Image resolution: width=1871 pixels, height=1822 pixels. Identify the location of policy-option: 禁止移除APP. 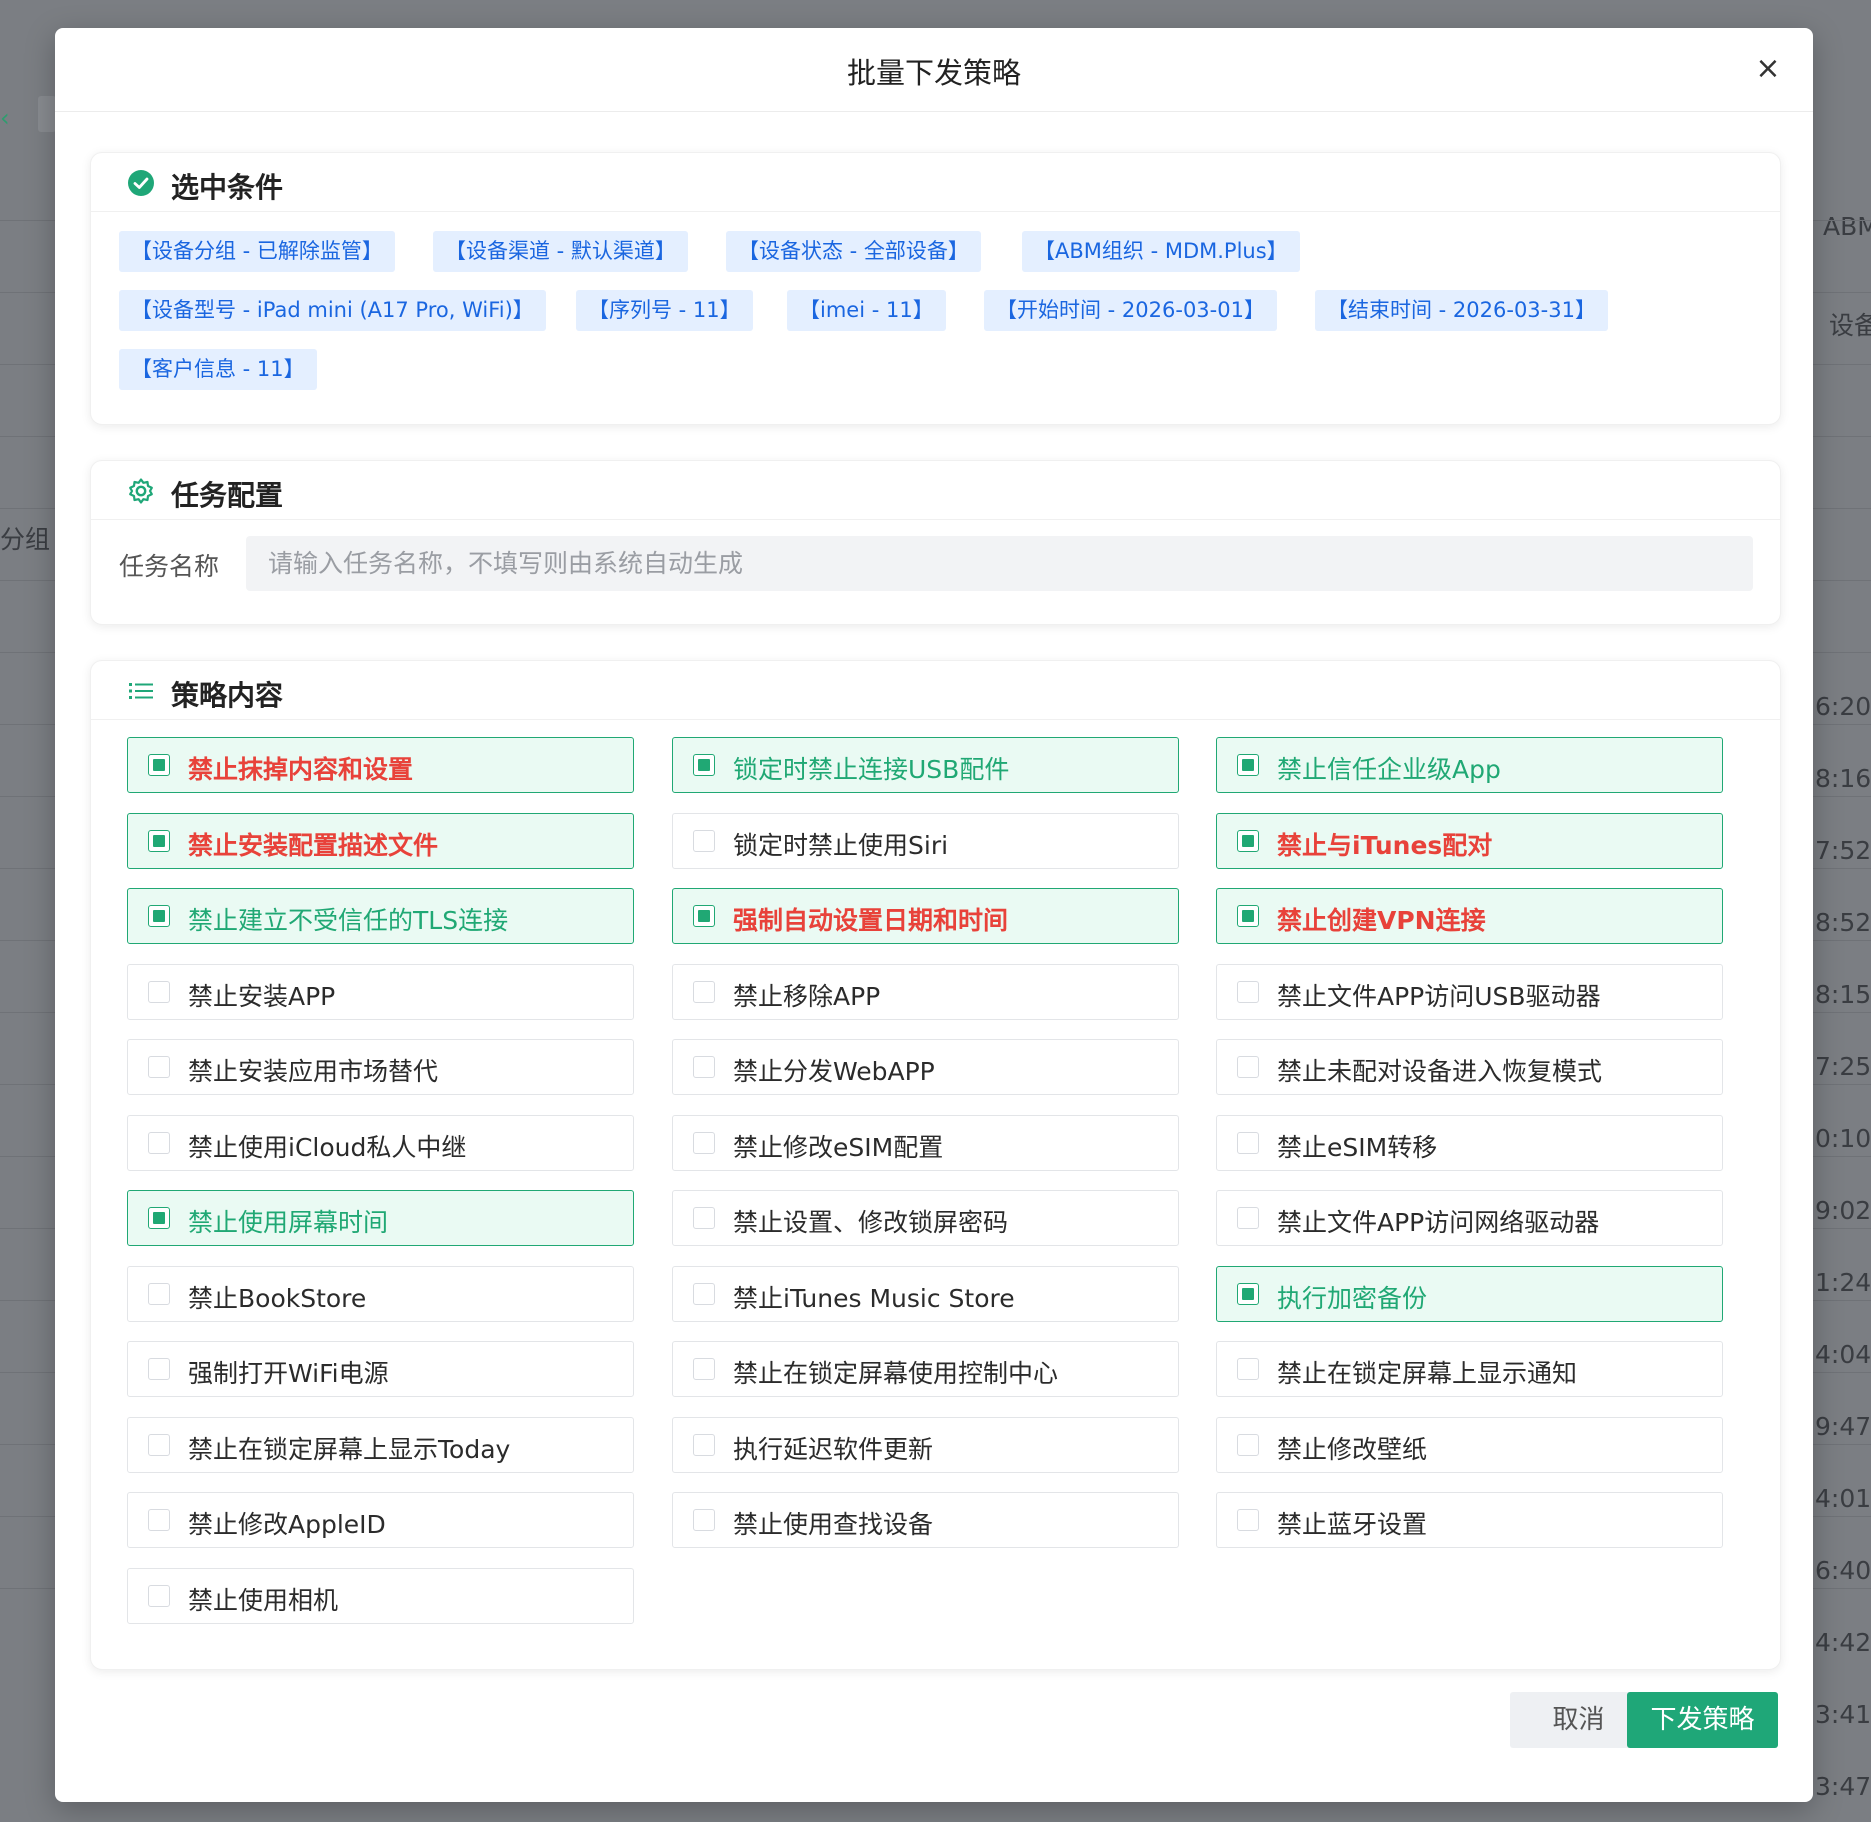
(925, 991).